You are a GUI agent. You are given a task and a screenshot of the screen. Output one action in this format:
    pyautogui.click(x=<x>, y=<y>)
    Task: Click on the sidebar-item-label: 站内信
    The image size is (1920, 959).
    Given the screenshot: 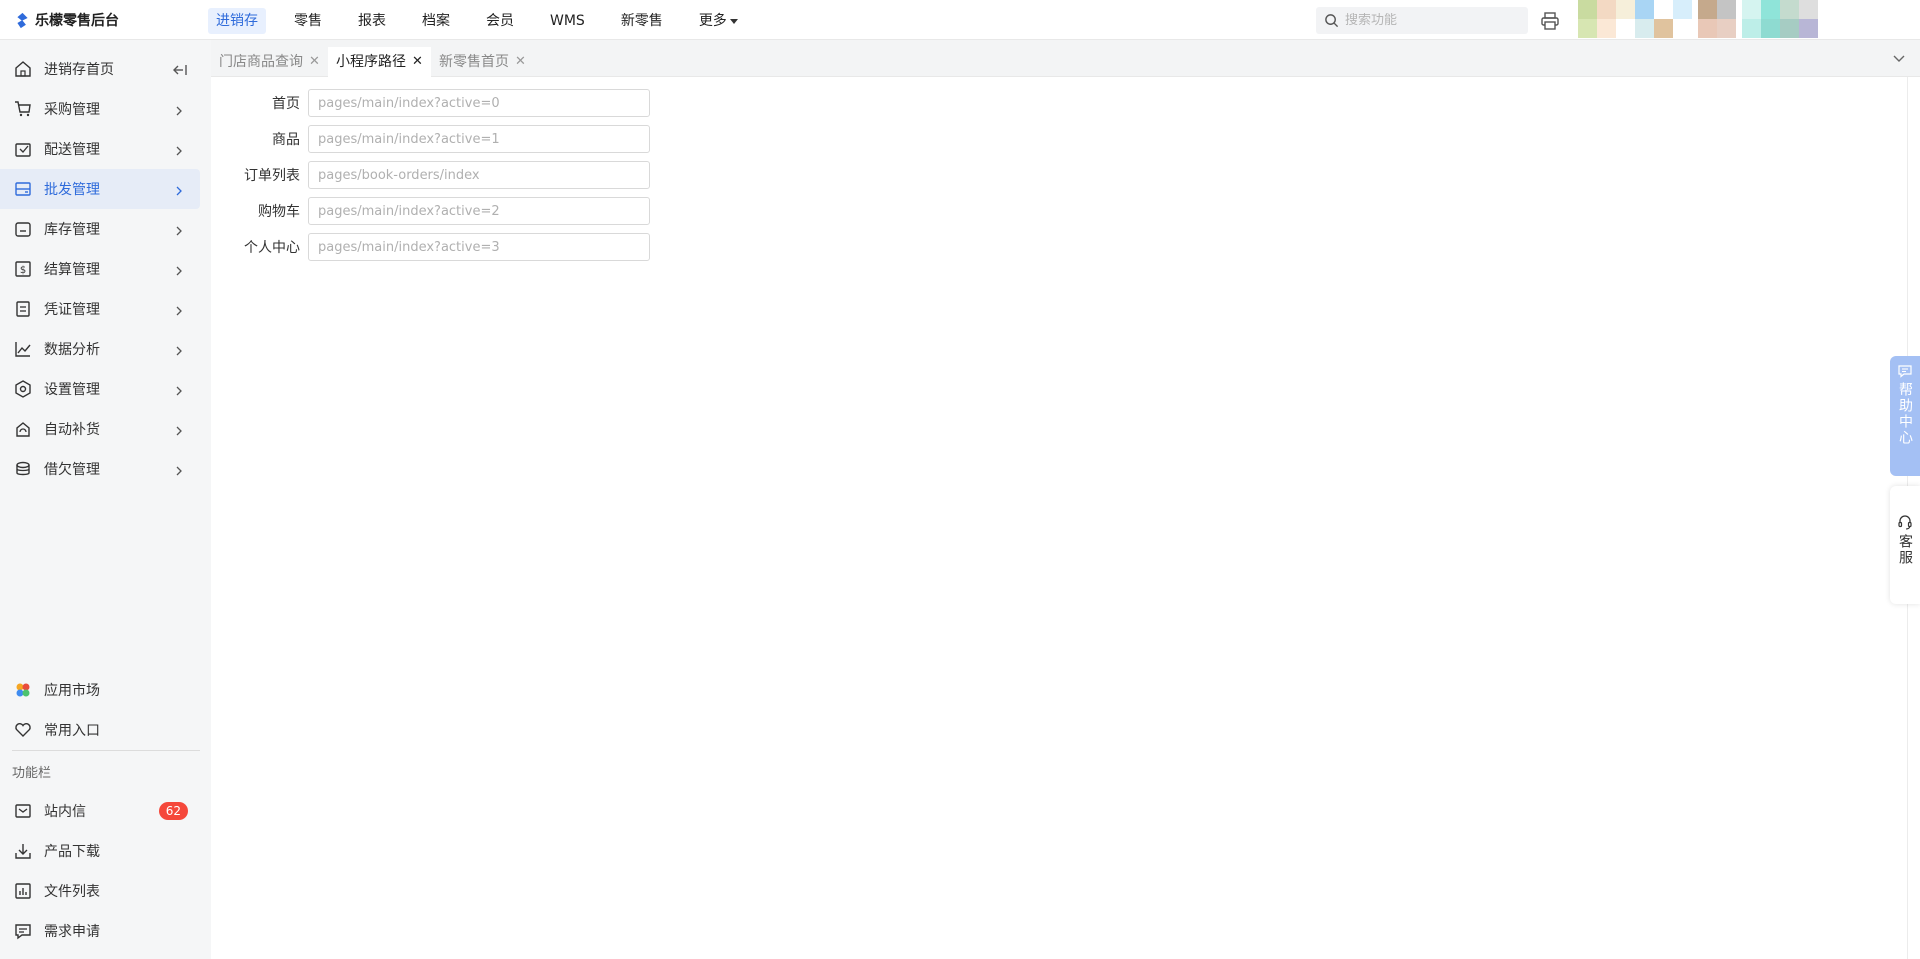 What is the action you would take?
    pyautogui.click(x=65, y=812)
    